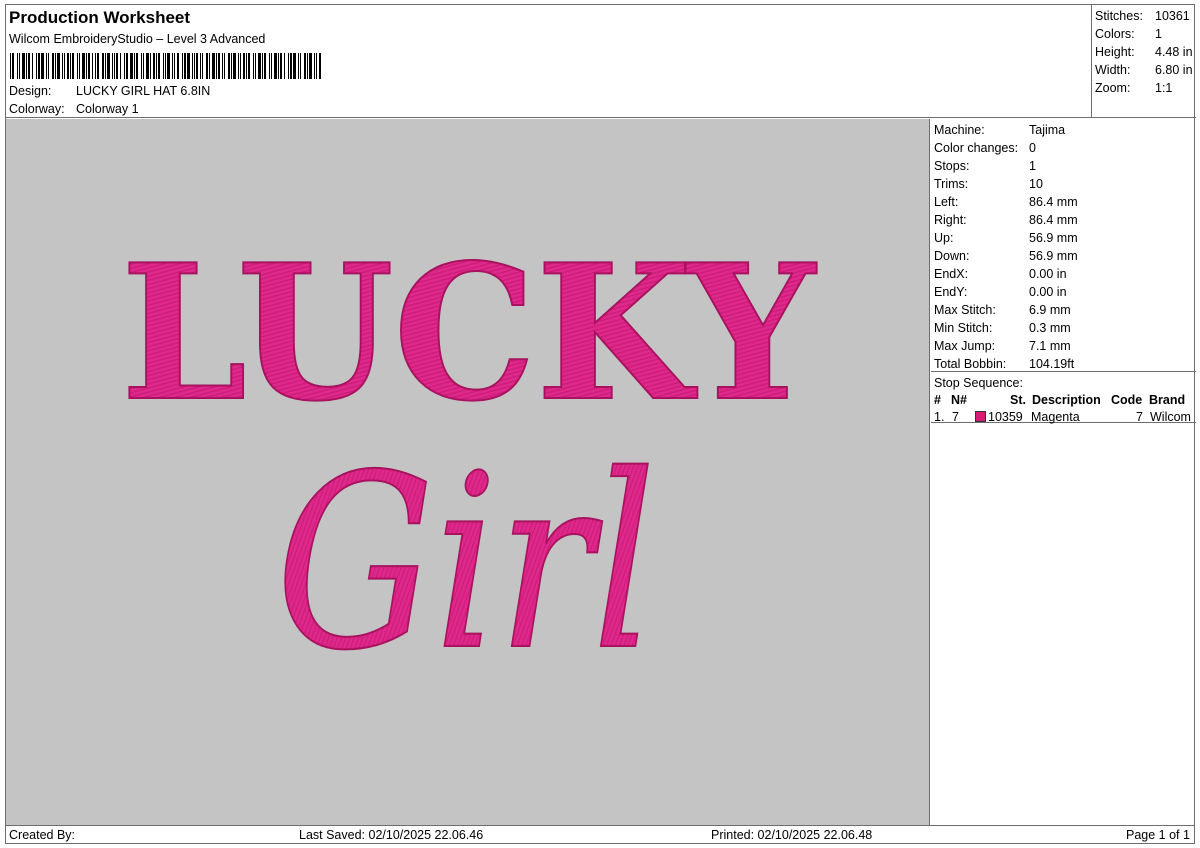 Image resolution: width=1200 pixels, height=848 pixels. What do you see at coordinates (1142, 16) in the screenshot?
I see `stat-stitches: Stitches: 10361` at bounding box center [1142, 16].